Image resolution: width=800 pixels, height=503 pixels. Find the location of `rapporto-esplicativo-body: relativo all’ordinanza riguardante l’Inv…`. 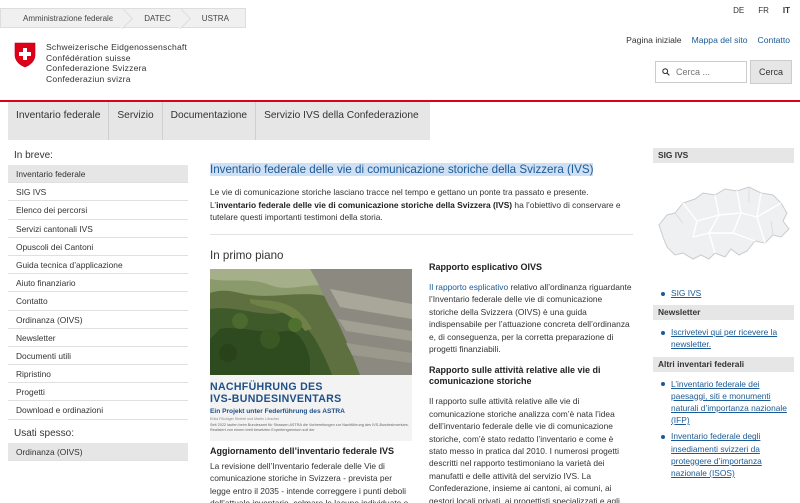

rapporto-esplicativo-body: relativo all’ordinanza riguardante l’Inv… is located at coordinates (530, 318).